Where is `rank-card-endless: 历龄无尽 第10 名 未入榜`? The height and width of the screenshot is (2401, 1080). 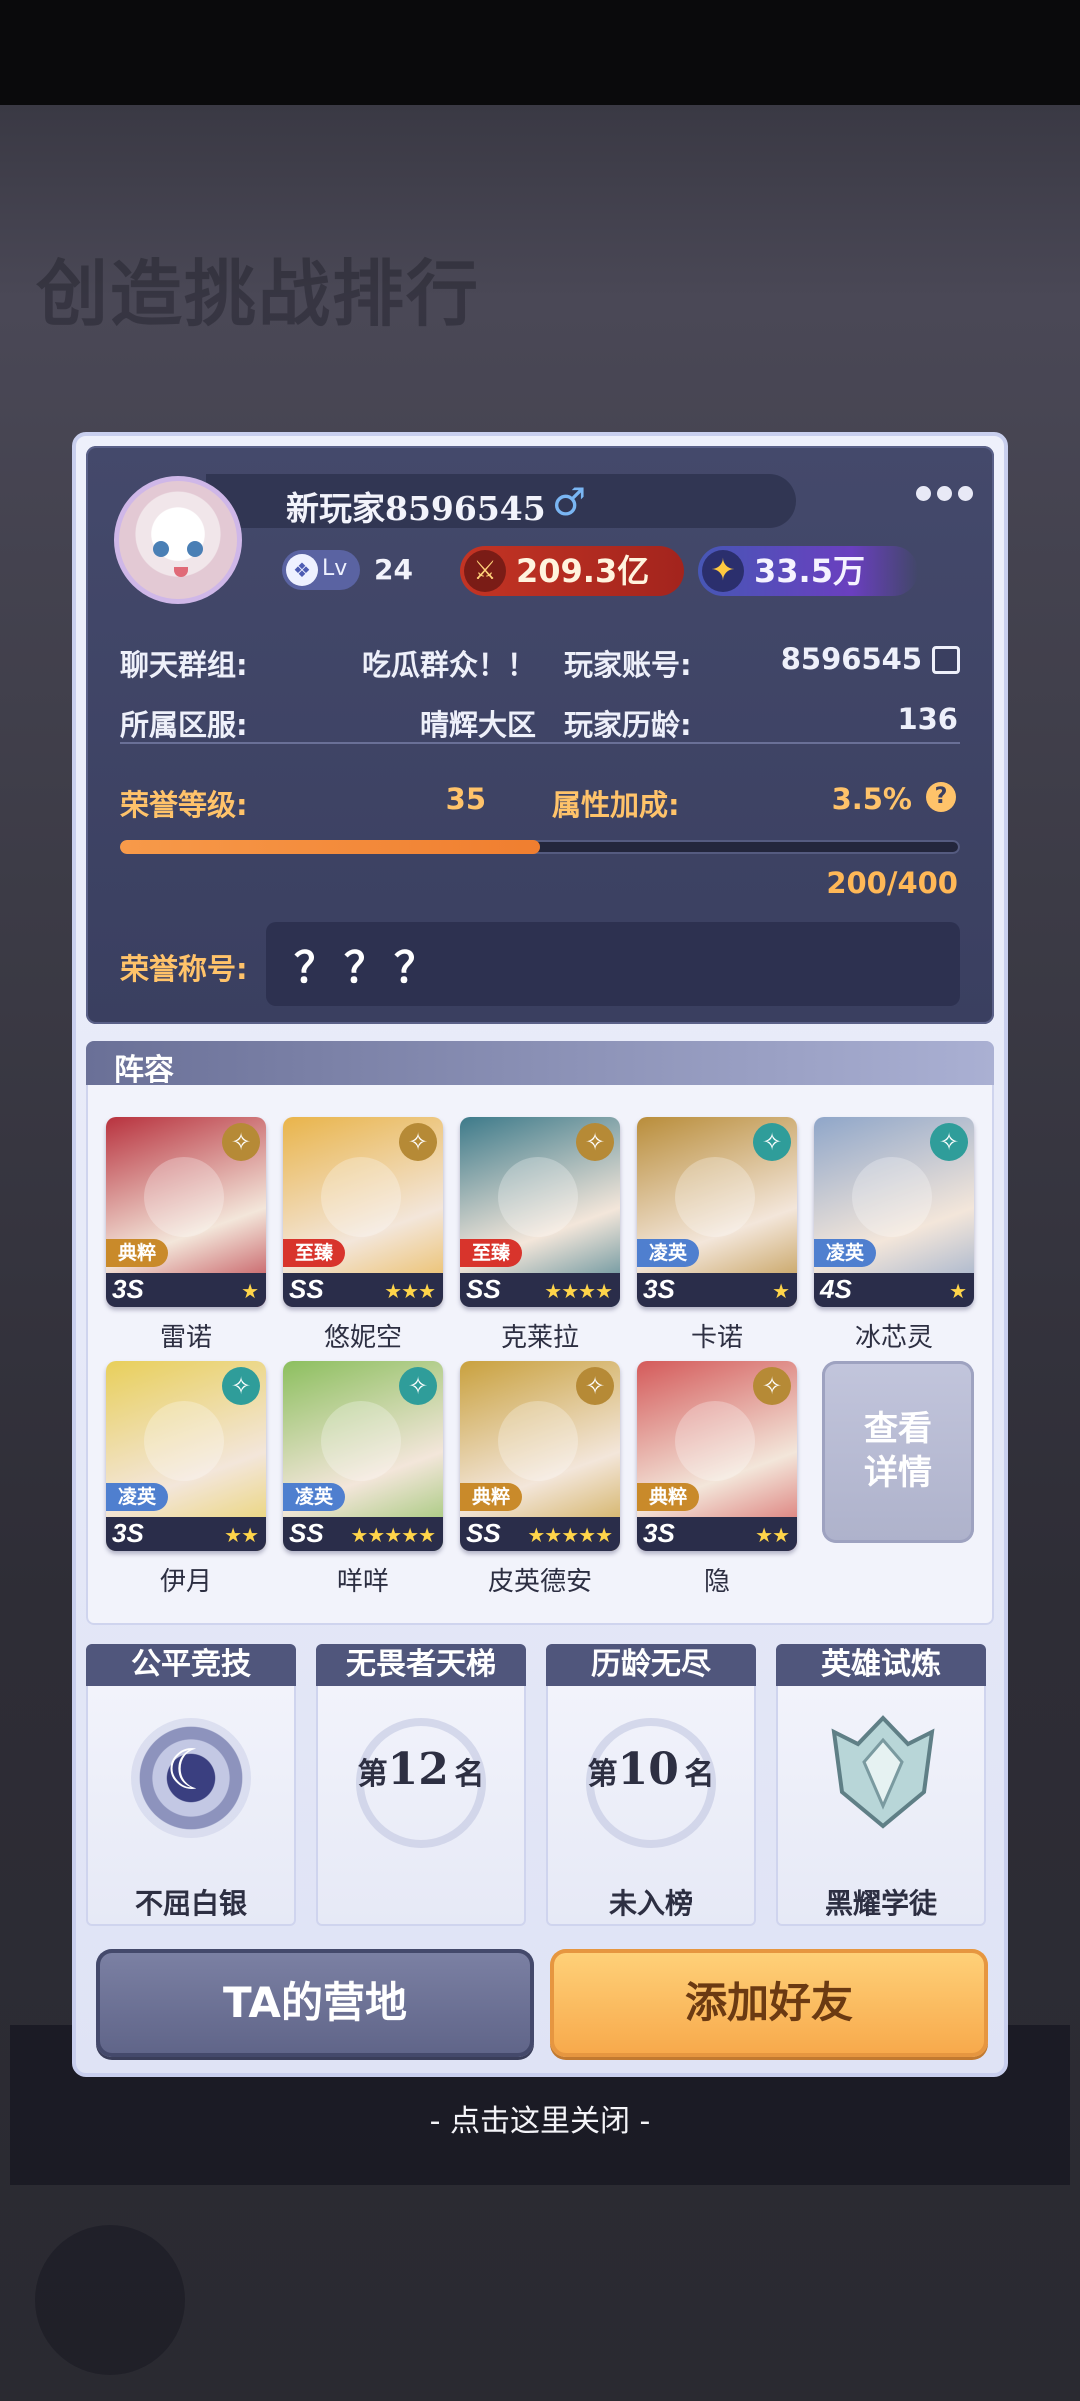 rank-card-endless: 历龄无尽 第10 名 未入榜 is located at coordinates (651, 1785).